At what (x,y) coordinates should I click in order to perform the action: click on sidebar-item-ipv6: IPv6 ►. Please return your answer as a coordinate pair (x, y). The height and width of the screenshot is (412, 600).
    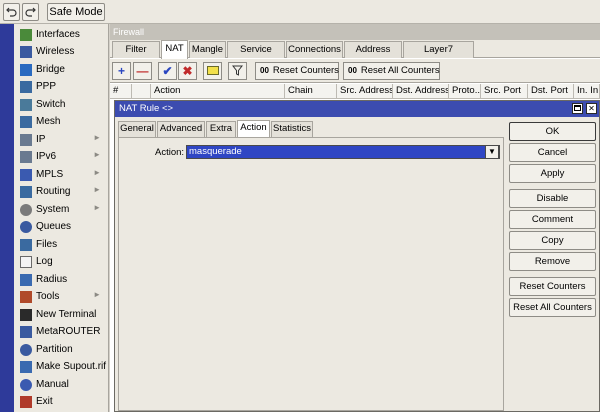
    Looking at the image, I should click on (61, 156).